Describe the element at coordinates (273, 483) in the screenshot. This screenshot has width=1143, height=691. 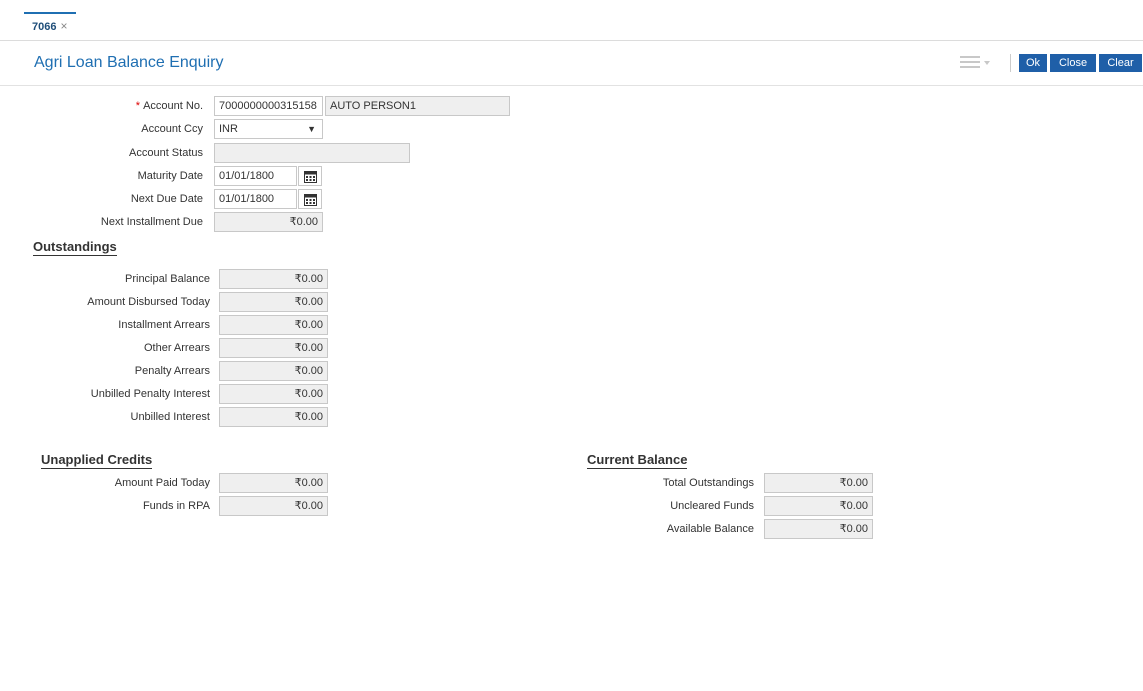
I see `amount-paid-today-field: ₹0.00` at that location.